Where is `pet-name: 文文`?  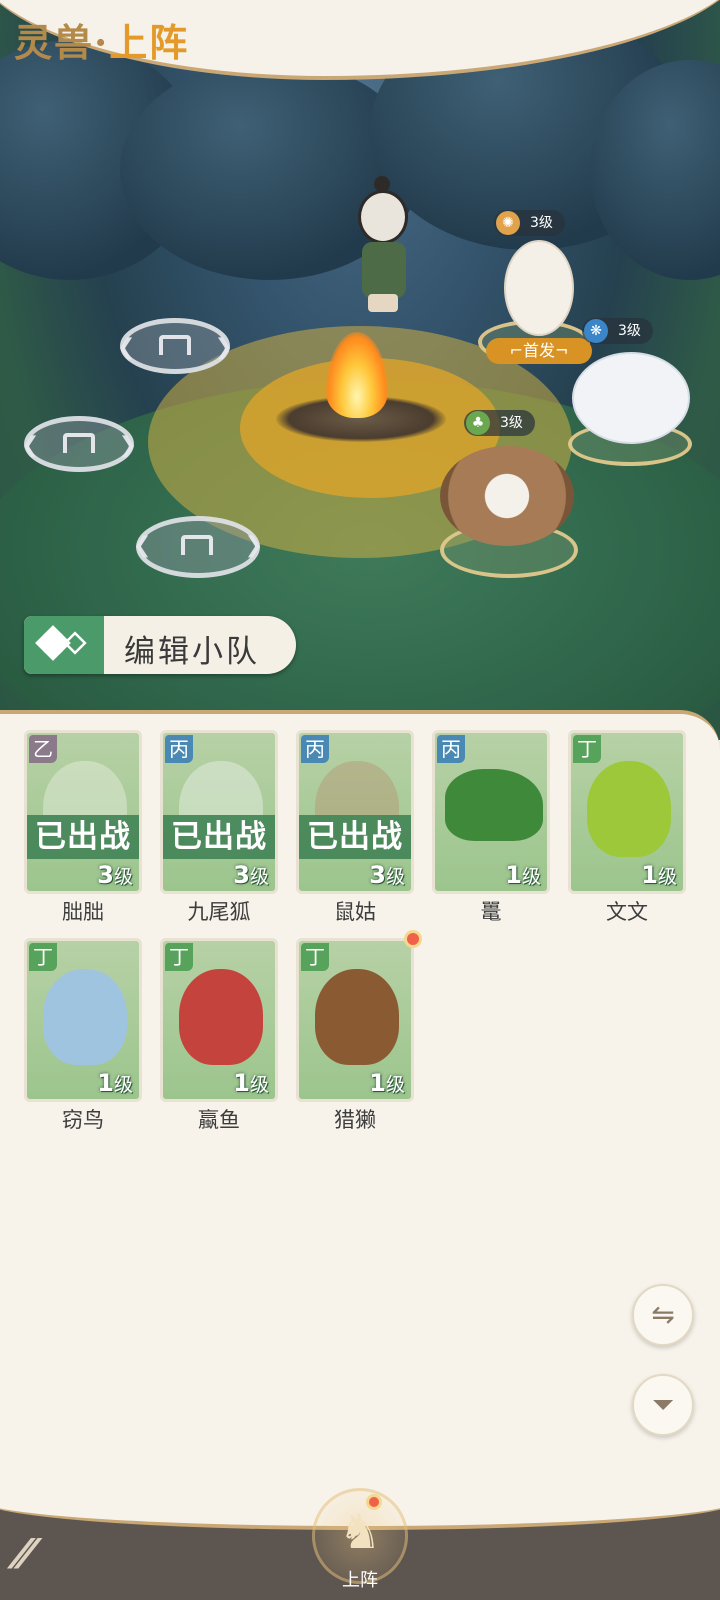 pet-name: 文文 is located at coordinates (627, 912).